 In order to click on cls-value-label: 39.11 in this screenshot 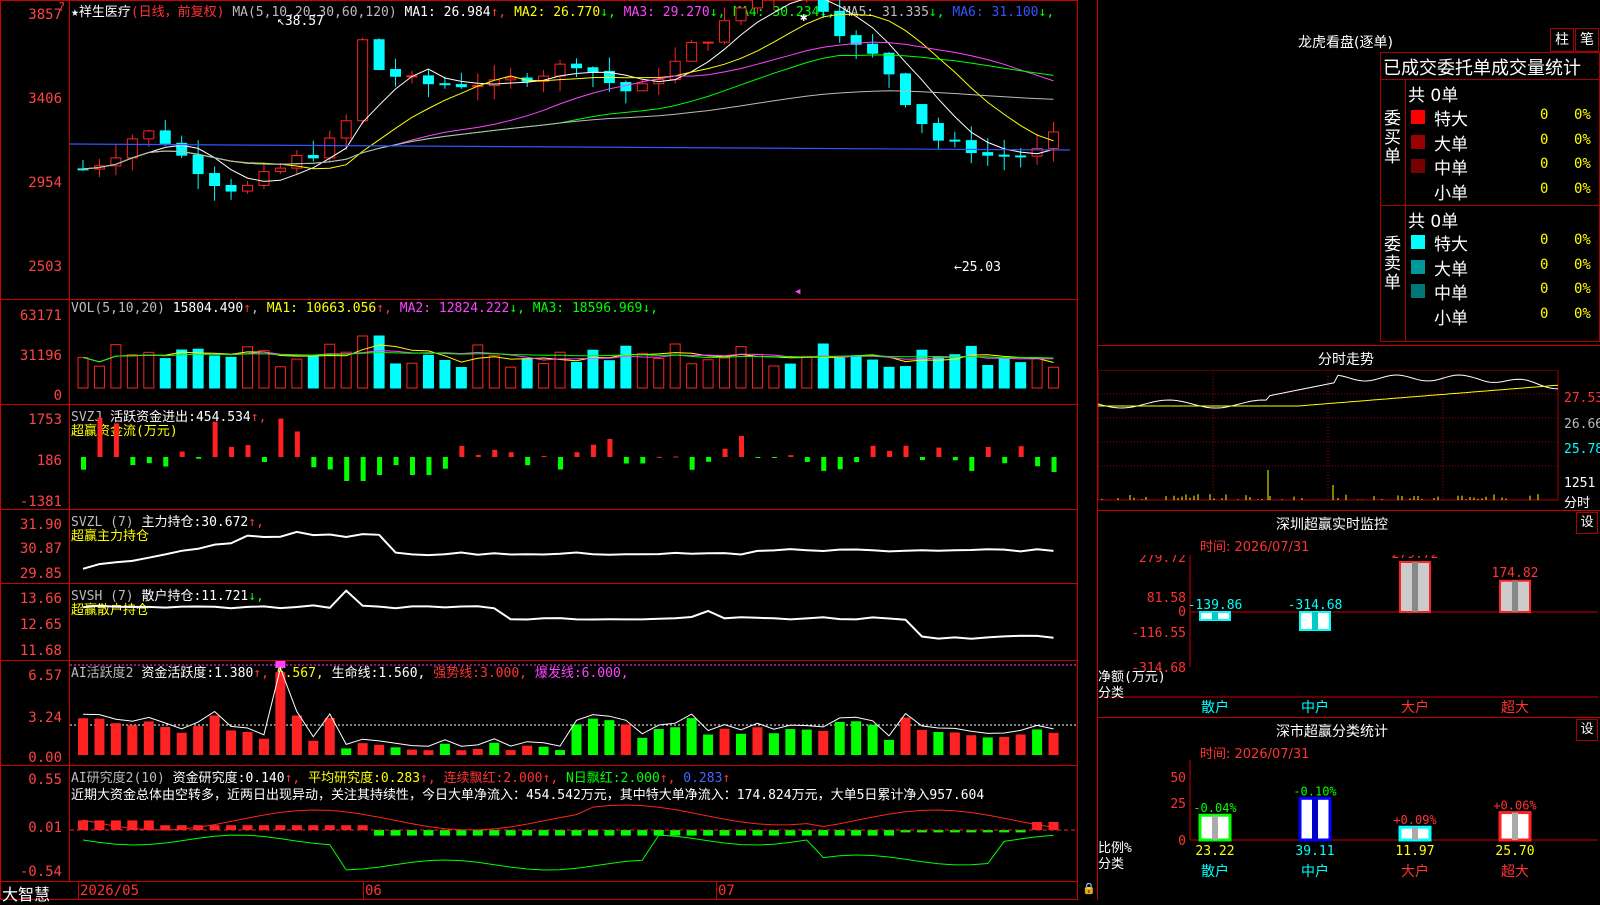, I will do `click(1314, 851)`.